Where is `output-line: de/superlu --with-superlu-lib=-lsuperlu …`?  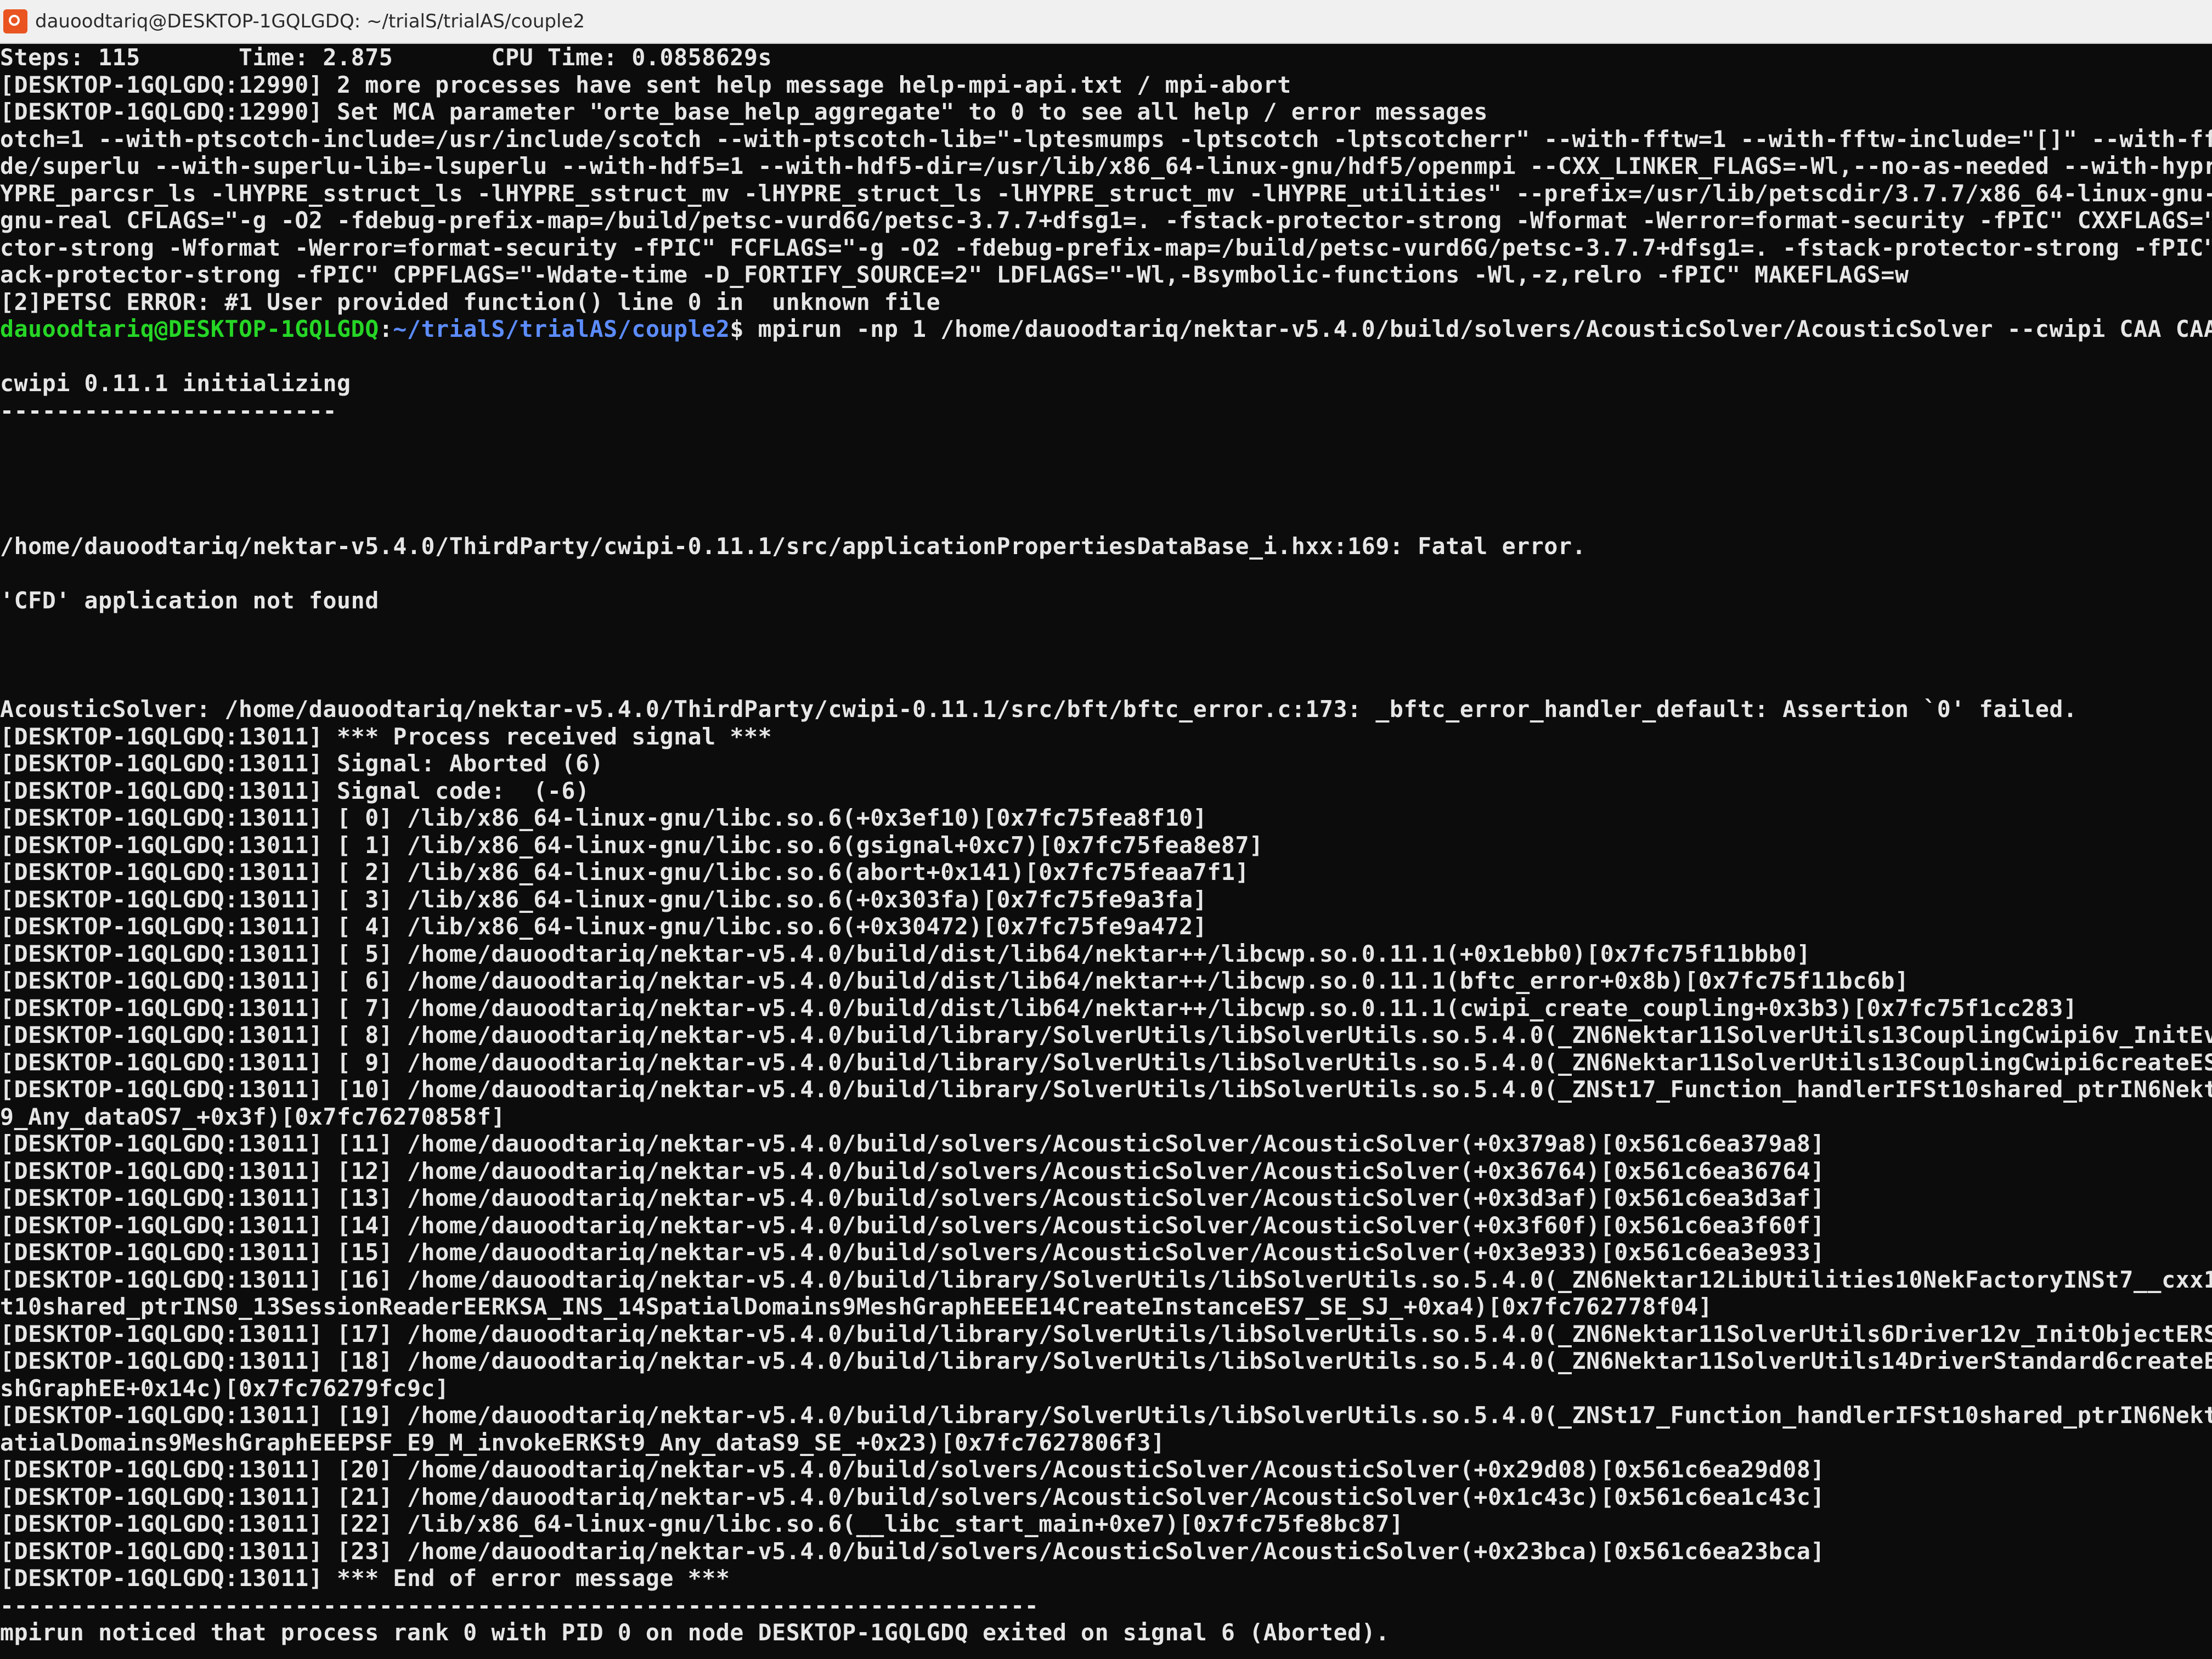
output-line: de/superlu --with-superlu-lib=-lsuperlu … is located at coordinates (1106, 166).